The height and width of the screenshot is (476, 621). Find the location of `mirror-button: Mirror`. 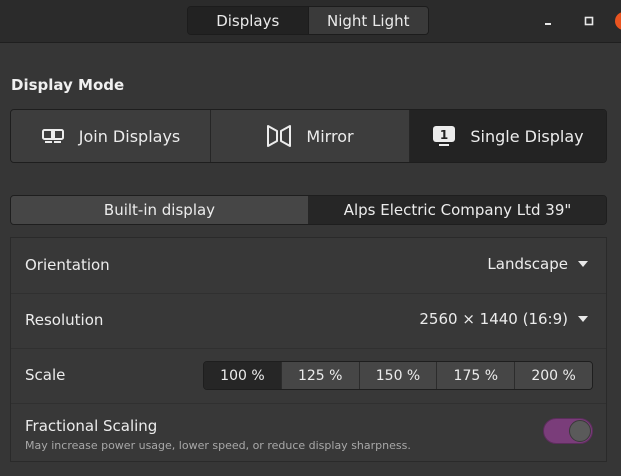

mirror-button: Mirror is located at coordinates (309, 136).